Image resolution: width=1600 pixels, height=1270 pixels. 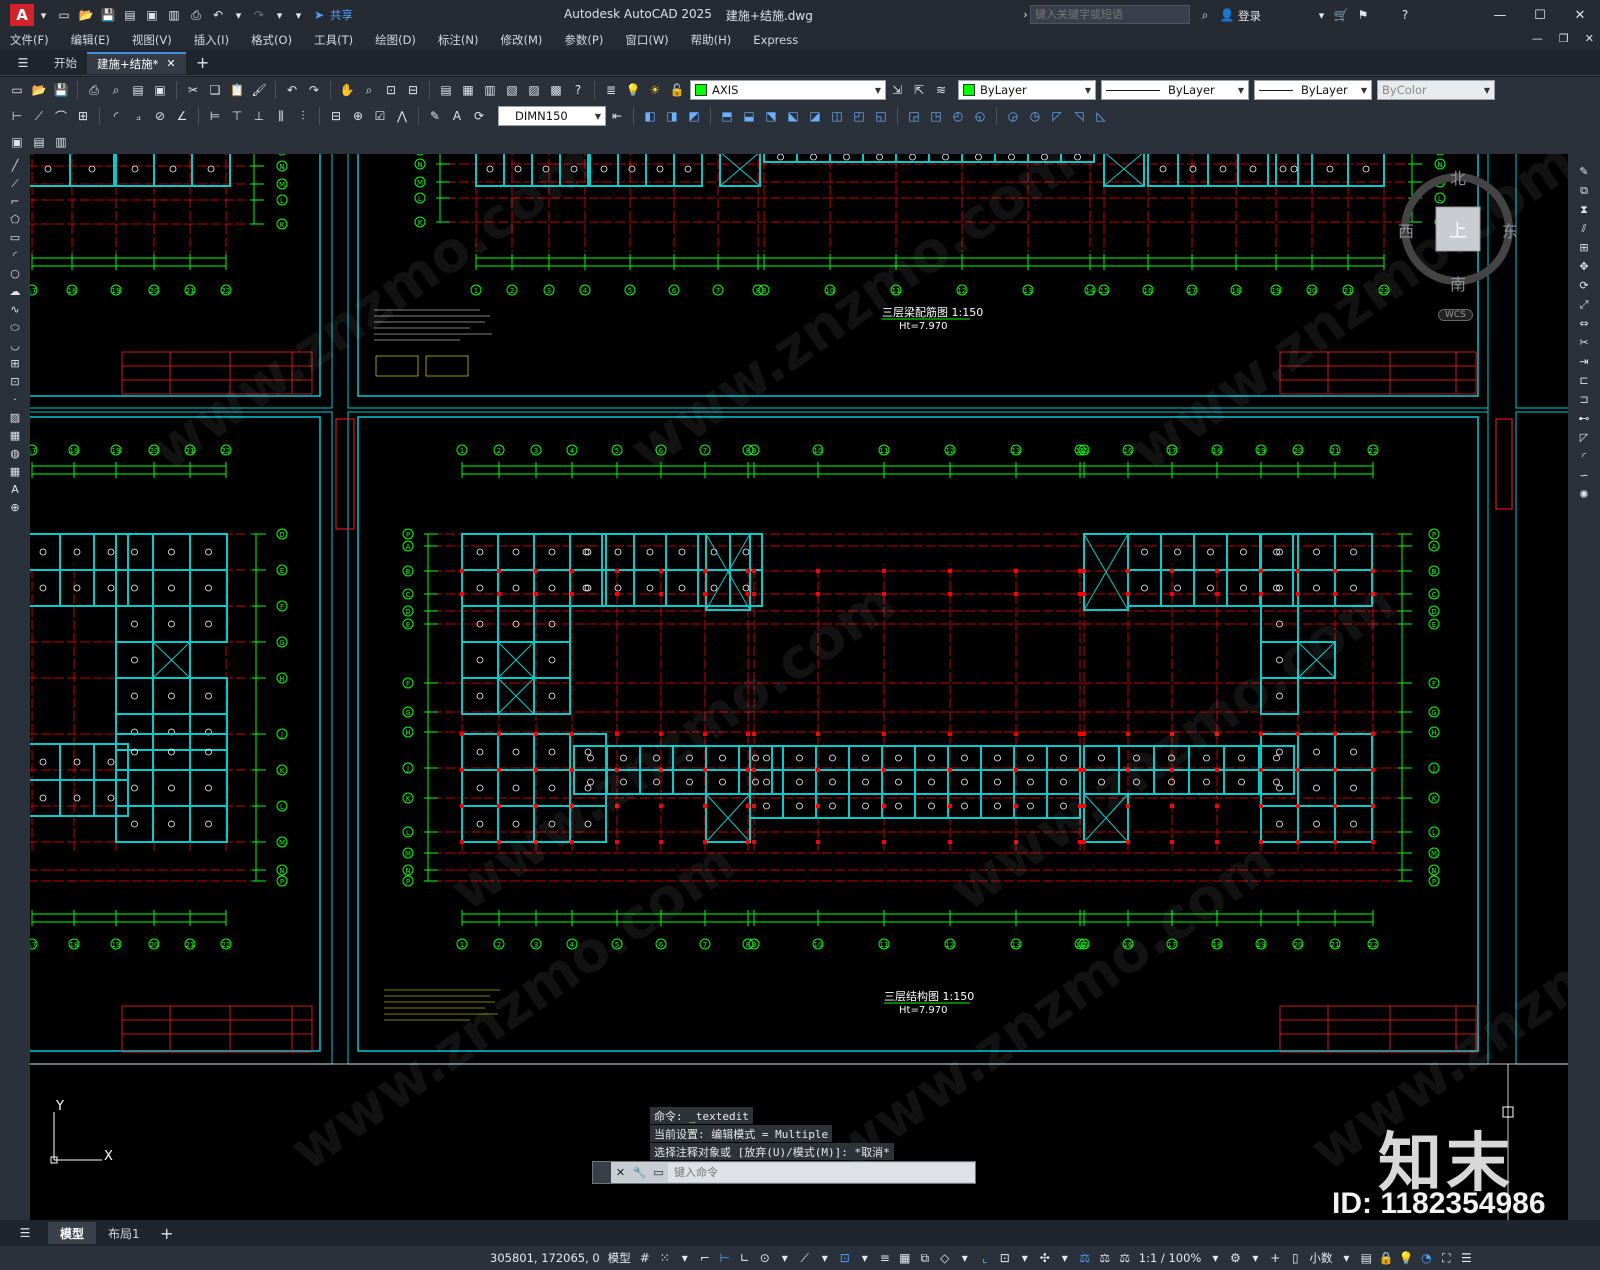 What do you see at coordinates (645, 1258) in the screenshot?
I see `grid-icon: #` at bounding box center [645, 1258].